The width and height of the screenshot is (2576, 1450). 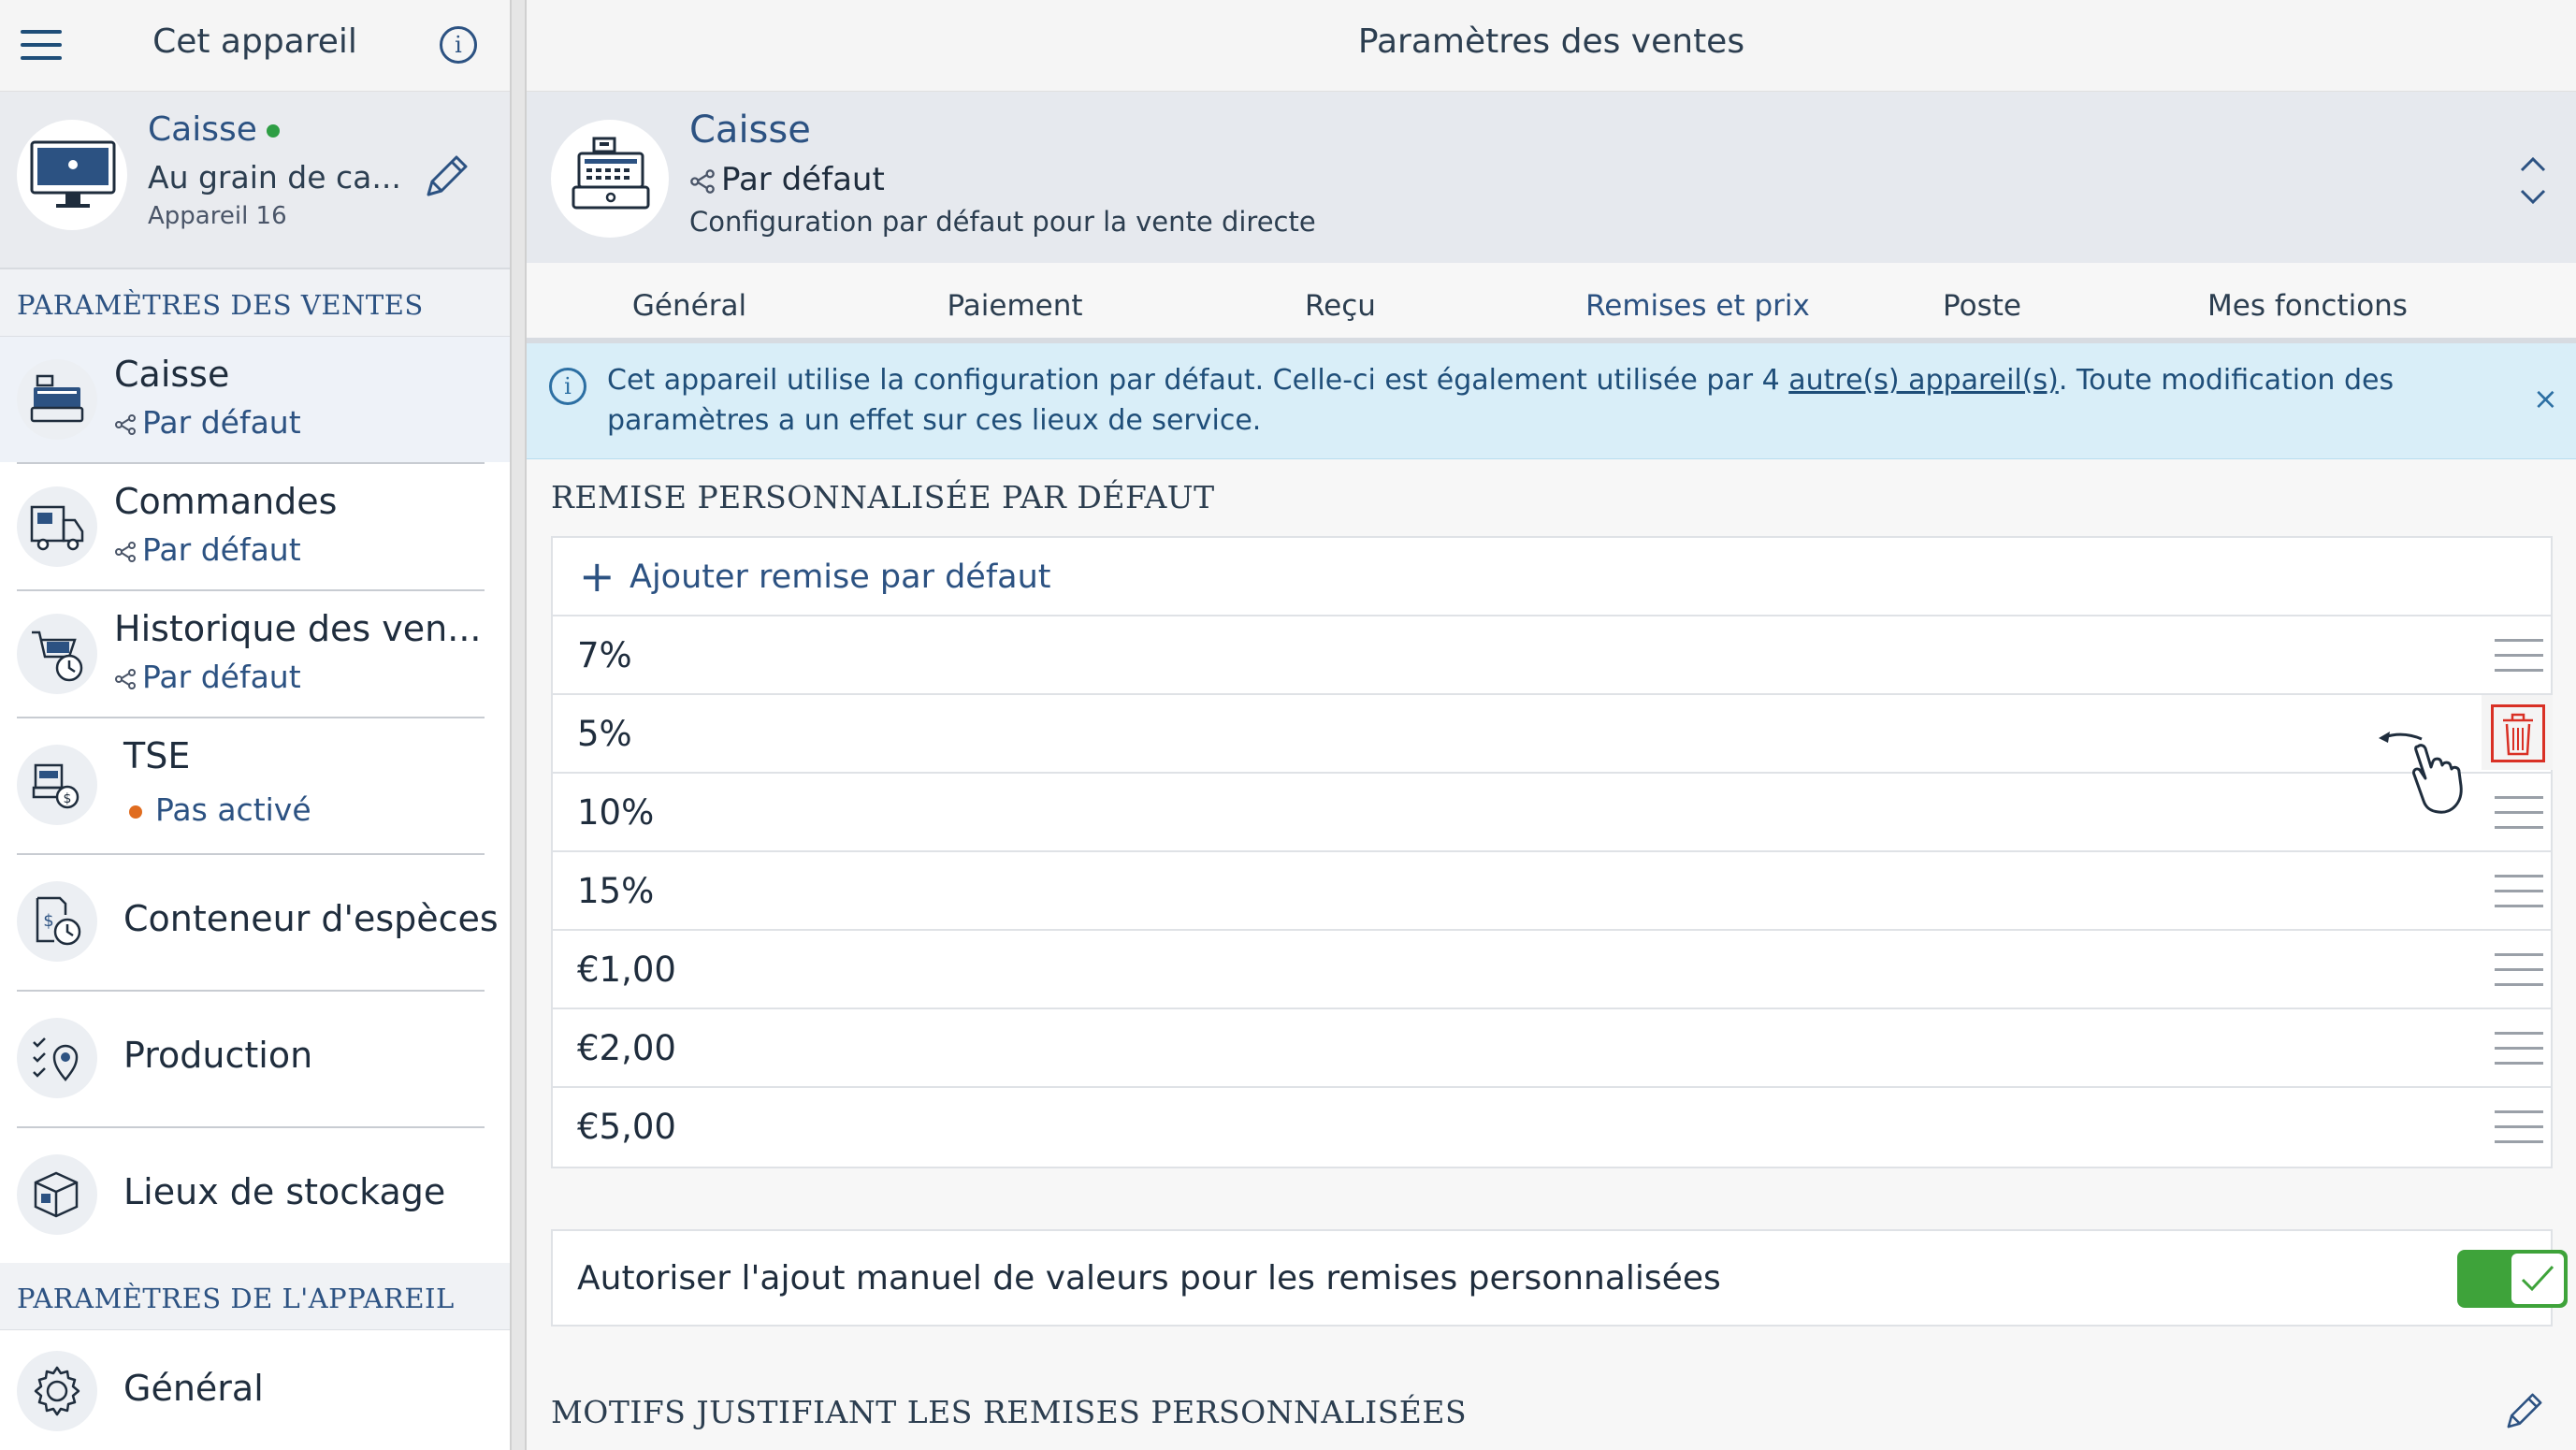 I want to click on tab-poste: Poste, so click(x=1982, y=303).